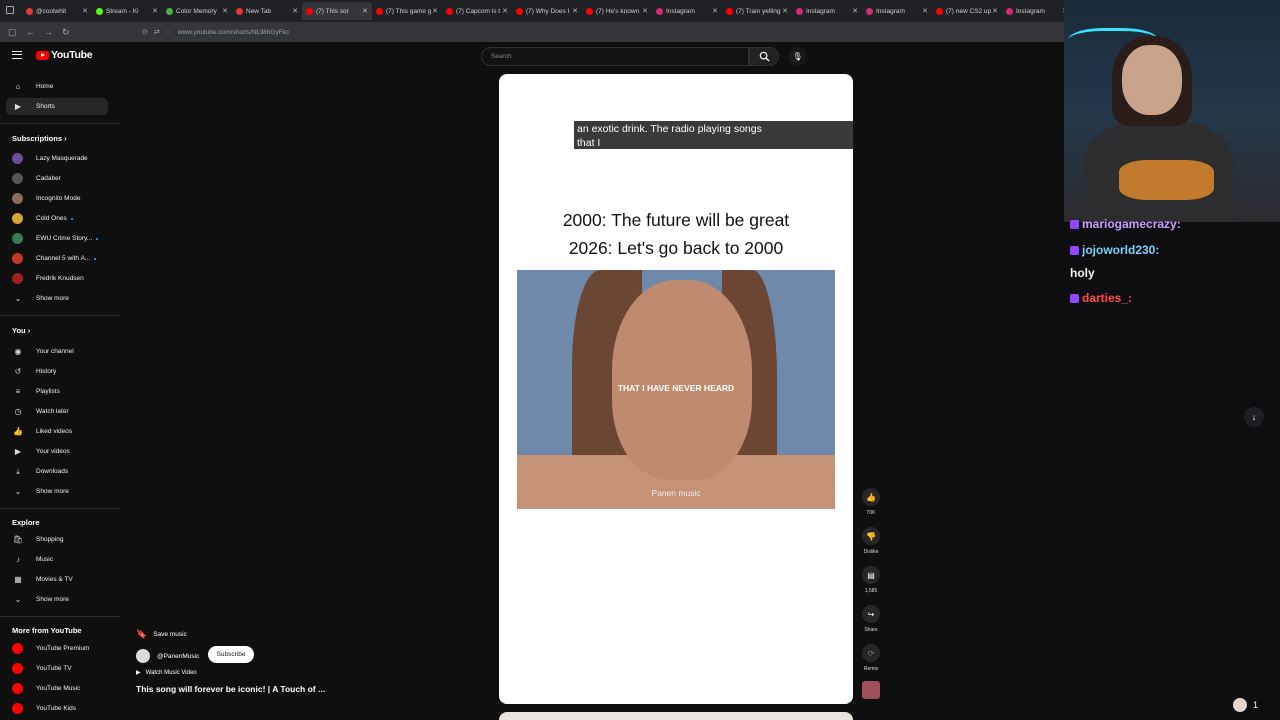 This screenshot has width=1280, height=720. I want to click on youtube-logo: YouTube, so click(52, 55).